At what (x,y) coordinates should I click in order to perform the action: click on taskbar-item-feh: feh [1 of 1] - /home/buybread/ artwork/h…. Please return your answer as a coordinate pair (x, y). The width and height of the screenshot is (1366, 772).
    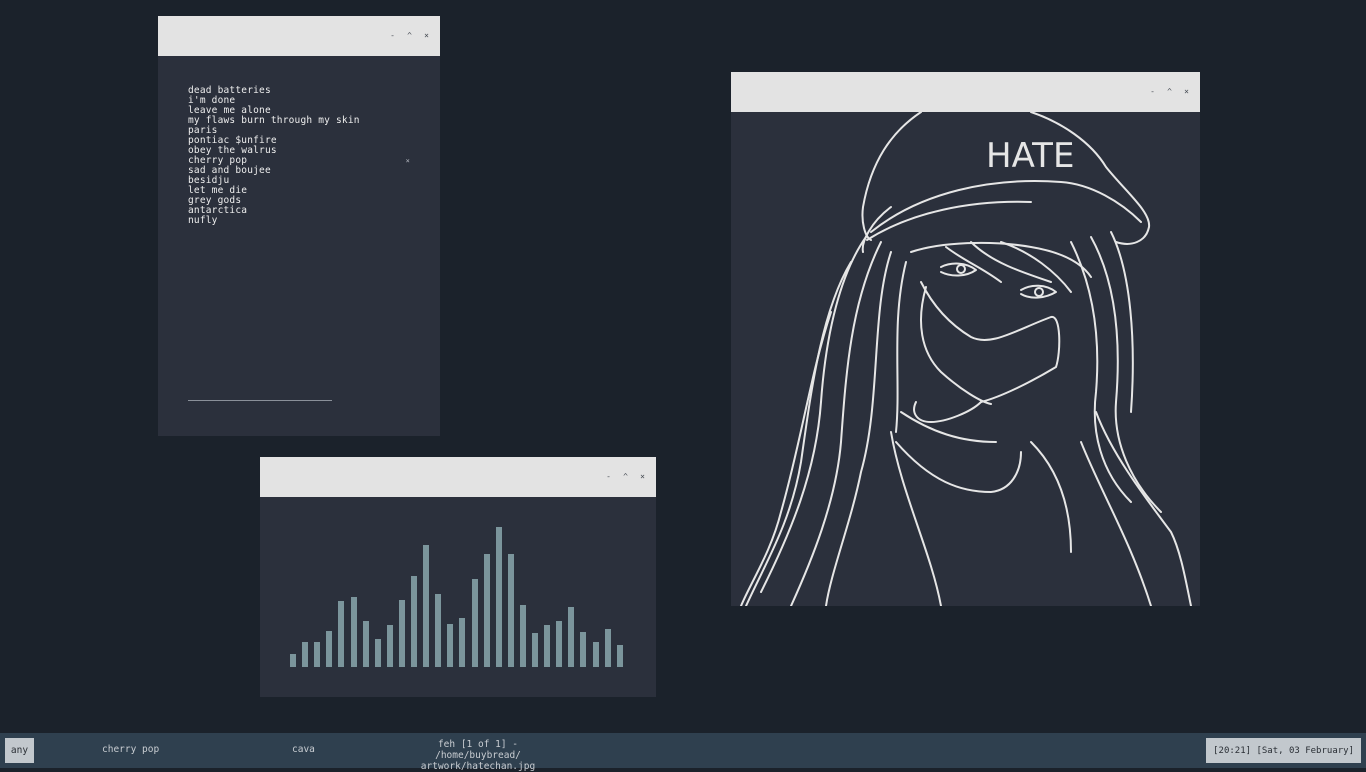
    Looking at the image, I should click on (478, 755).